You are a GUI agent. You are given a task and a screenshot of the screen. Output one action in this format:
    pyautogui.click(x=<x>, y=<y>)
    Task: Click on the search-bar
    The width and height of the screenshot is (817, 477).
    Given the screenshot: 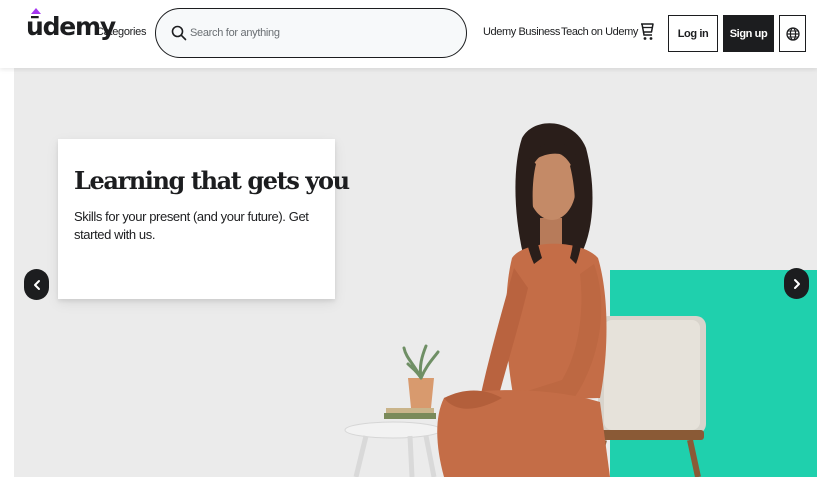 What is the action you would take?
    pyautogui.click(x=311, y=33)
    